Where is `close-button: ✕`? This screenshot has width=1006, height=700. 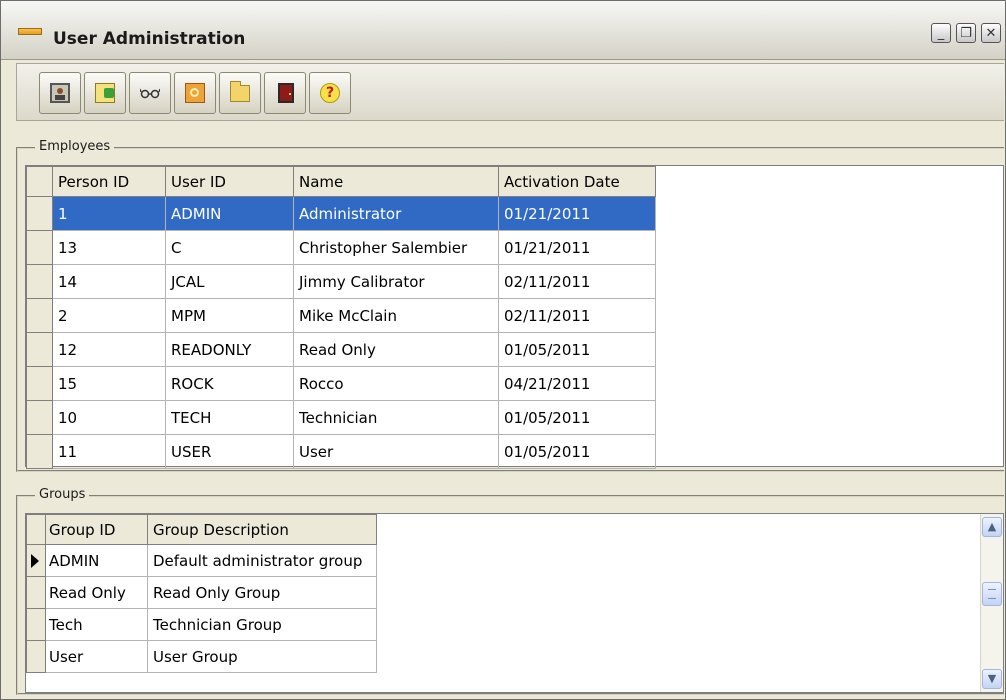 close-button: ✕ is located at coordinates (991, 33).